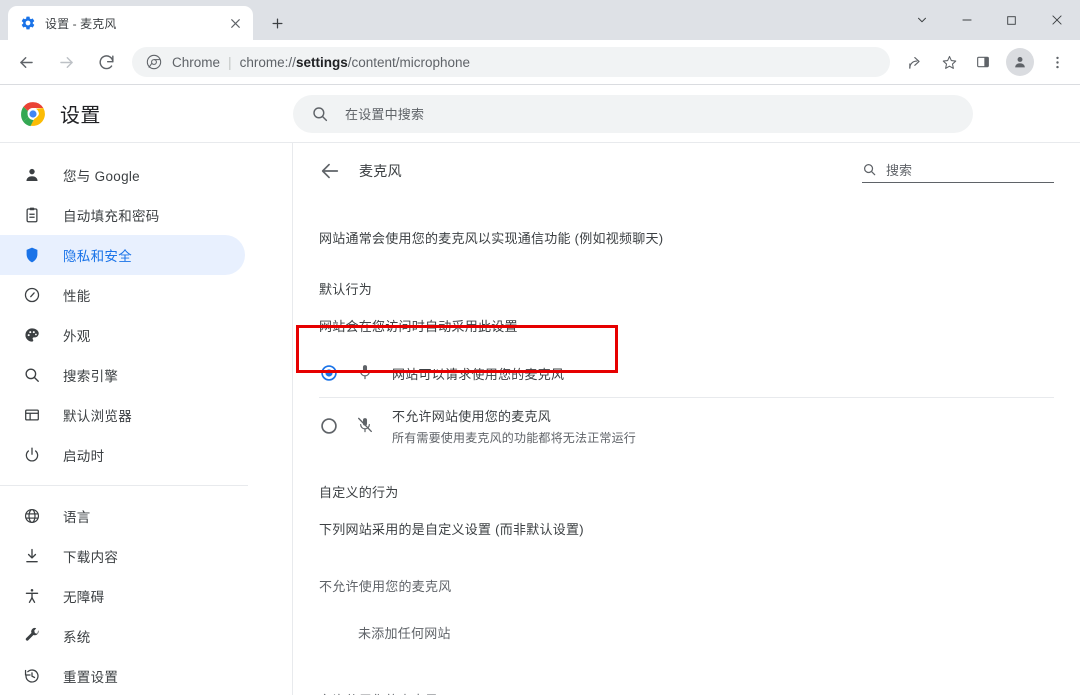  I want to click on sidebar-item-appearance: 外观, so click(122, 335).